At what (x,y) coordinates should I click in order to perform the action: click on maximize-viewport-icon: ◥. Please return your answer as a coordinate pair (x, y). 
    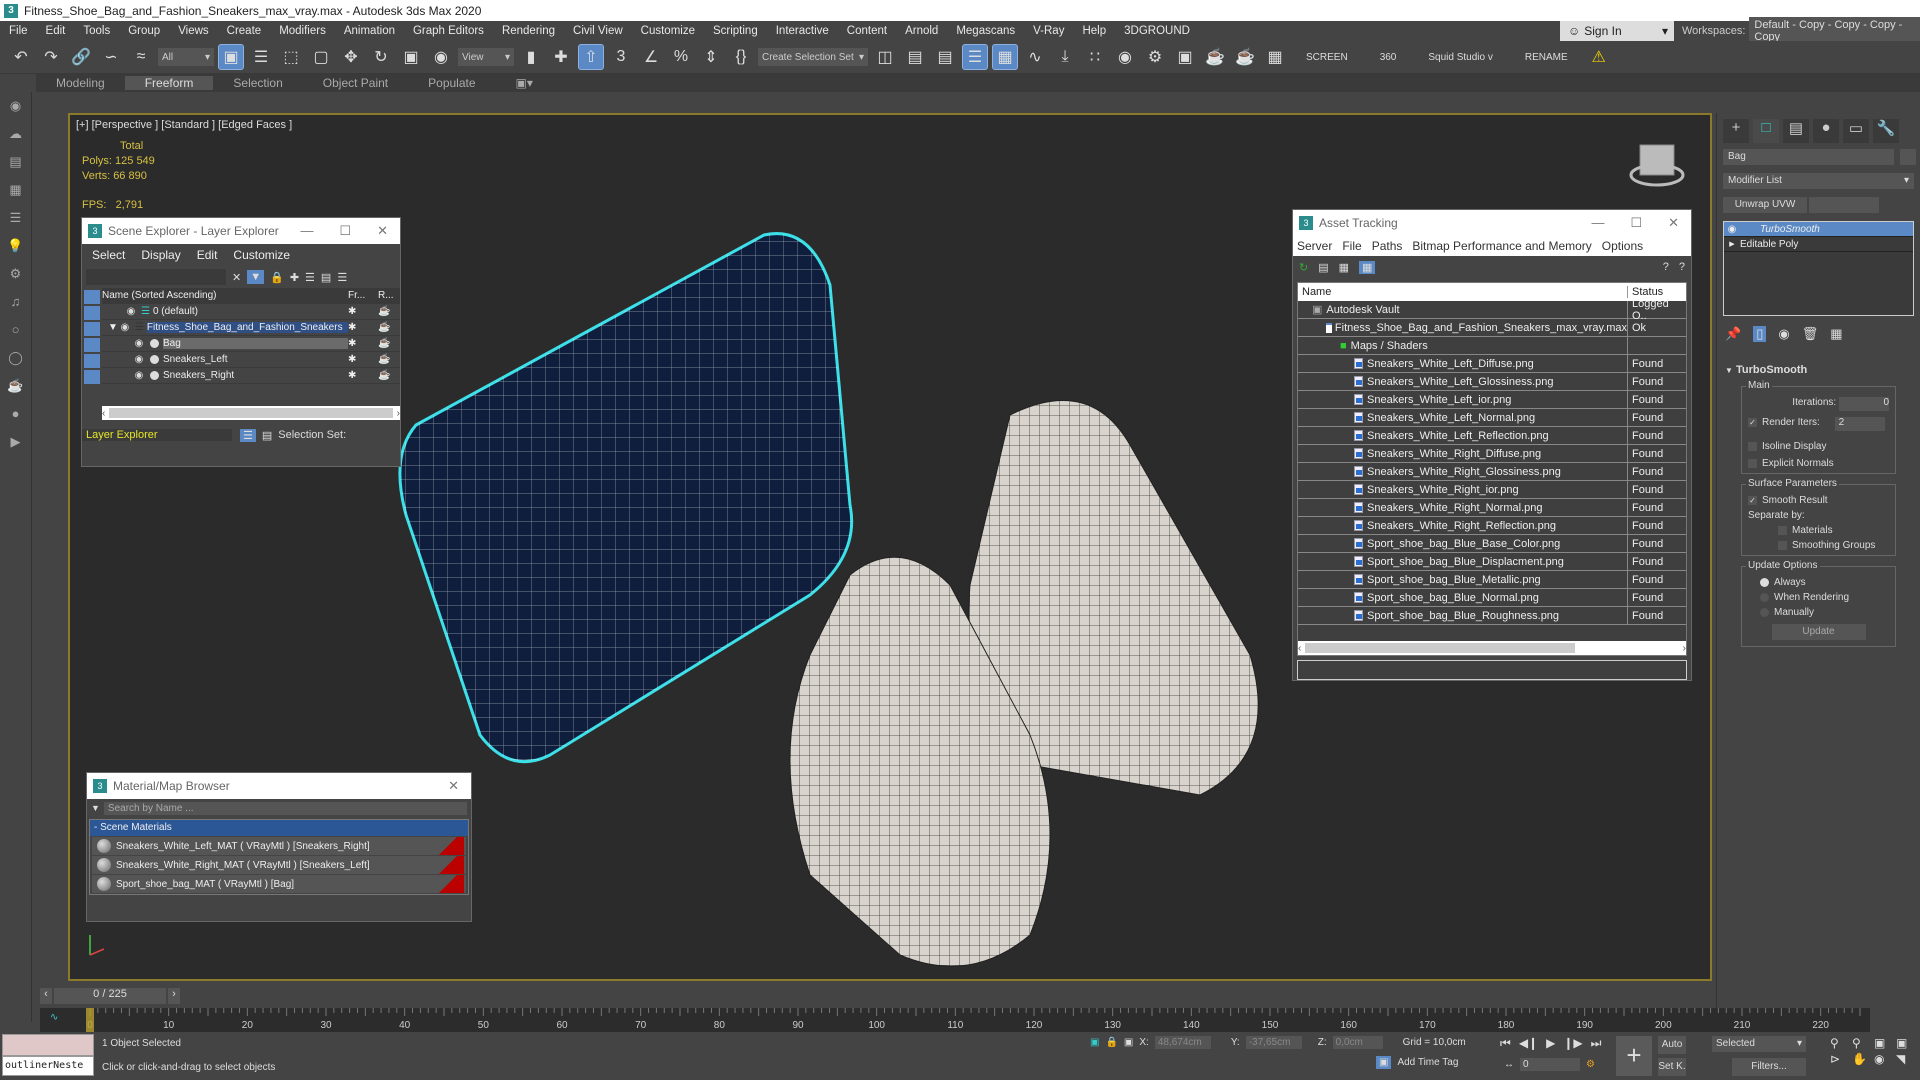
    Looking at the image, I should click on (1906, 1059).